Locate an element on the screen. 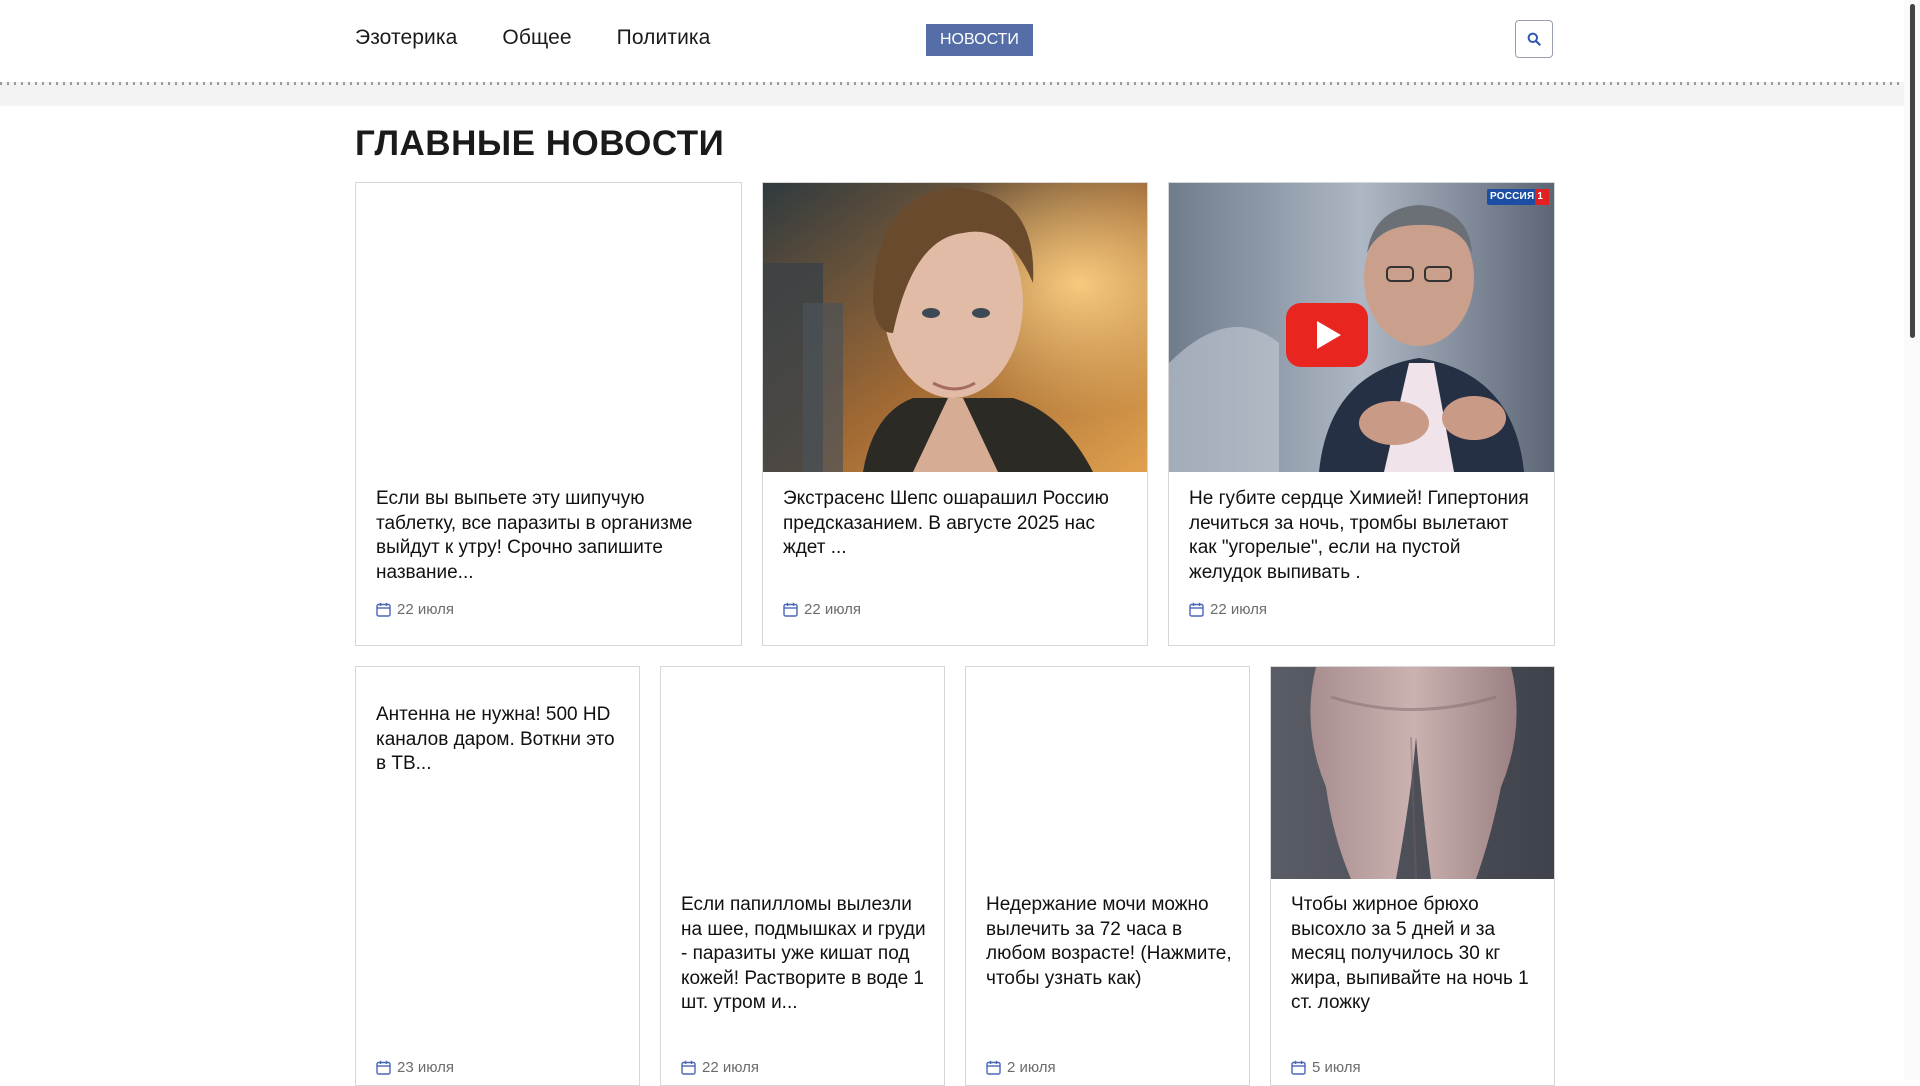 The height and width of the screenshot is (1086, 1920). header-divider is located at coordinates (952, 94).